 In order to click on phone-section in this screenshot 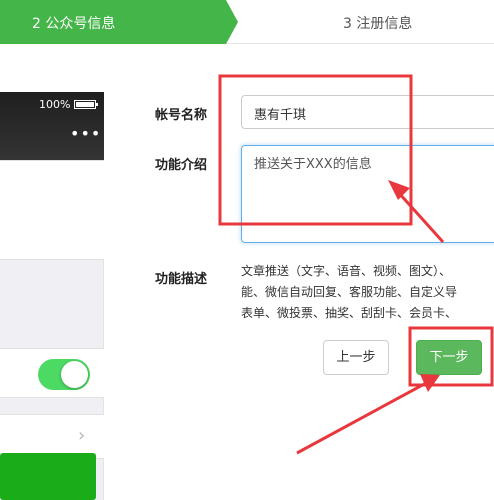, I will do `click(52, 210)`.